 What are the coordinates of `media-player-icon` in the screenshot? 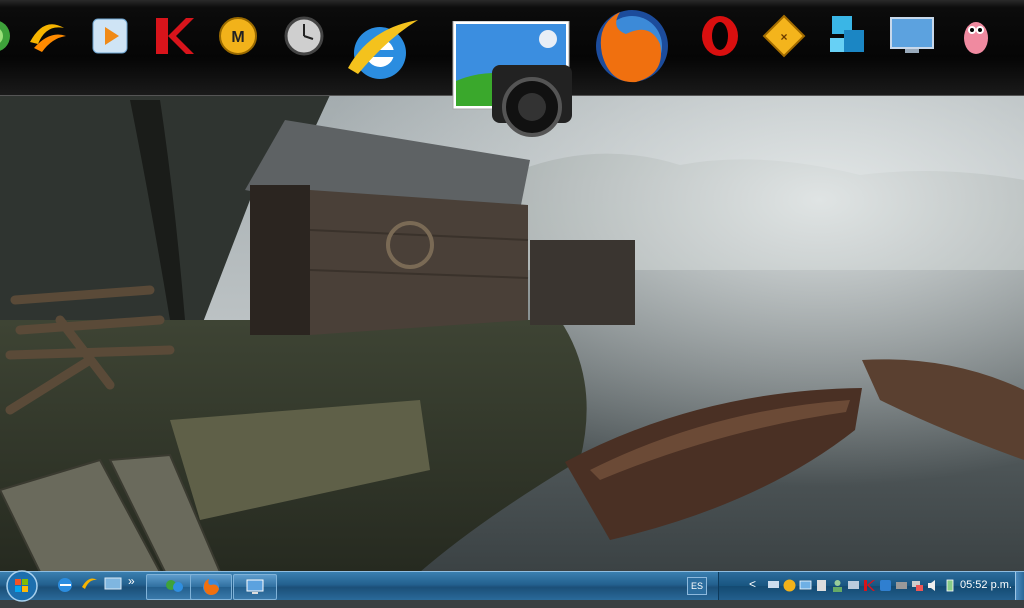 It's located at (110, 36).